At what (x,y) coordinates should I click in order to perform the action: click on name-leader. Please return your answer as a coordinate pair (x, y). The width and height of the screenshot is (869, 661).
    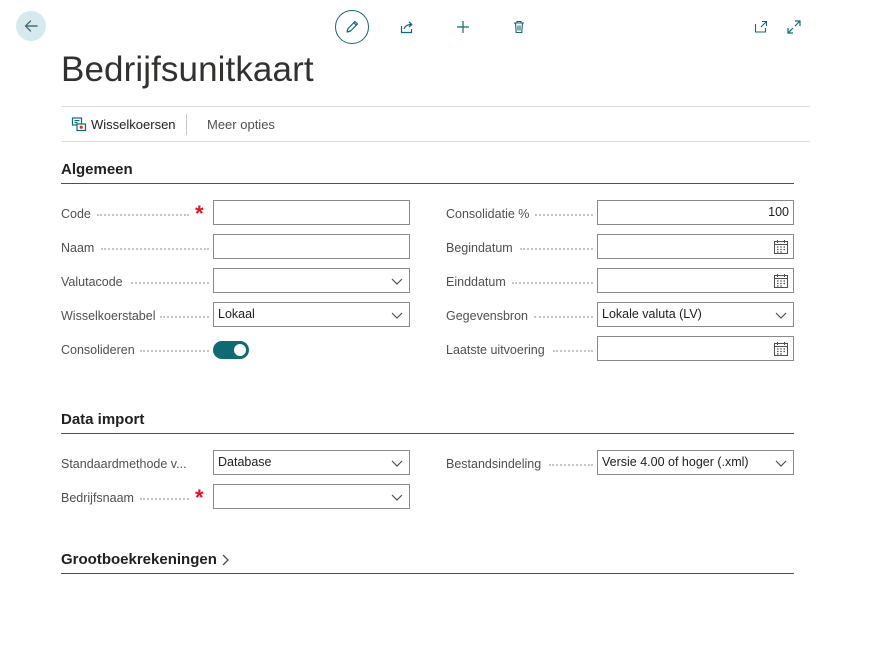
    Looking at the image, I should click on (155, 249).